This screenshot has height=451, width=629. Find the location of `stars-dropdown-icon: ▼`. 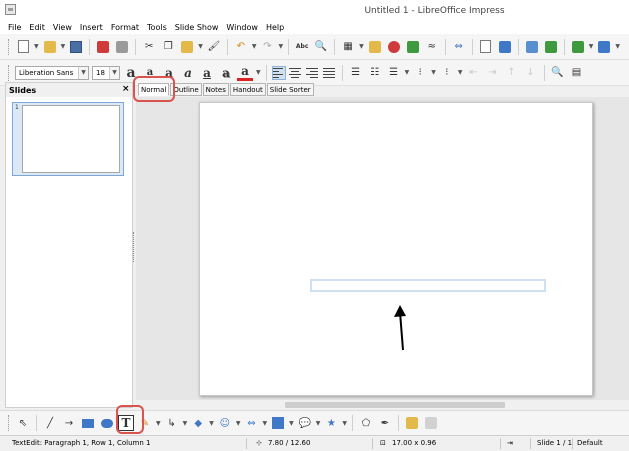

stars-dropdown-icon: ▼ is located at coordinates (344, 423).